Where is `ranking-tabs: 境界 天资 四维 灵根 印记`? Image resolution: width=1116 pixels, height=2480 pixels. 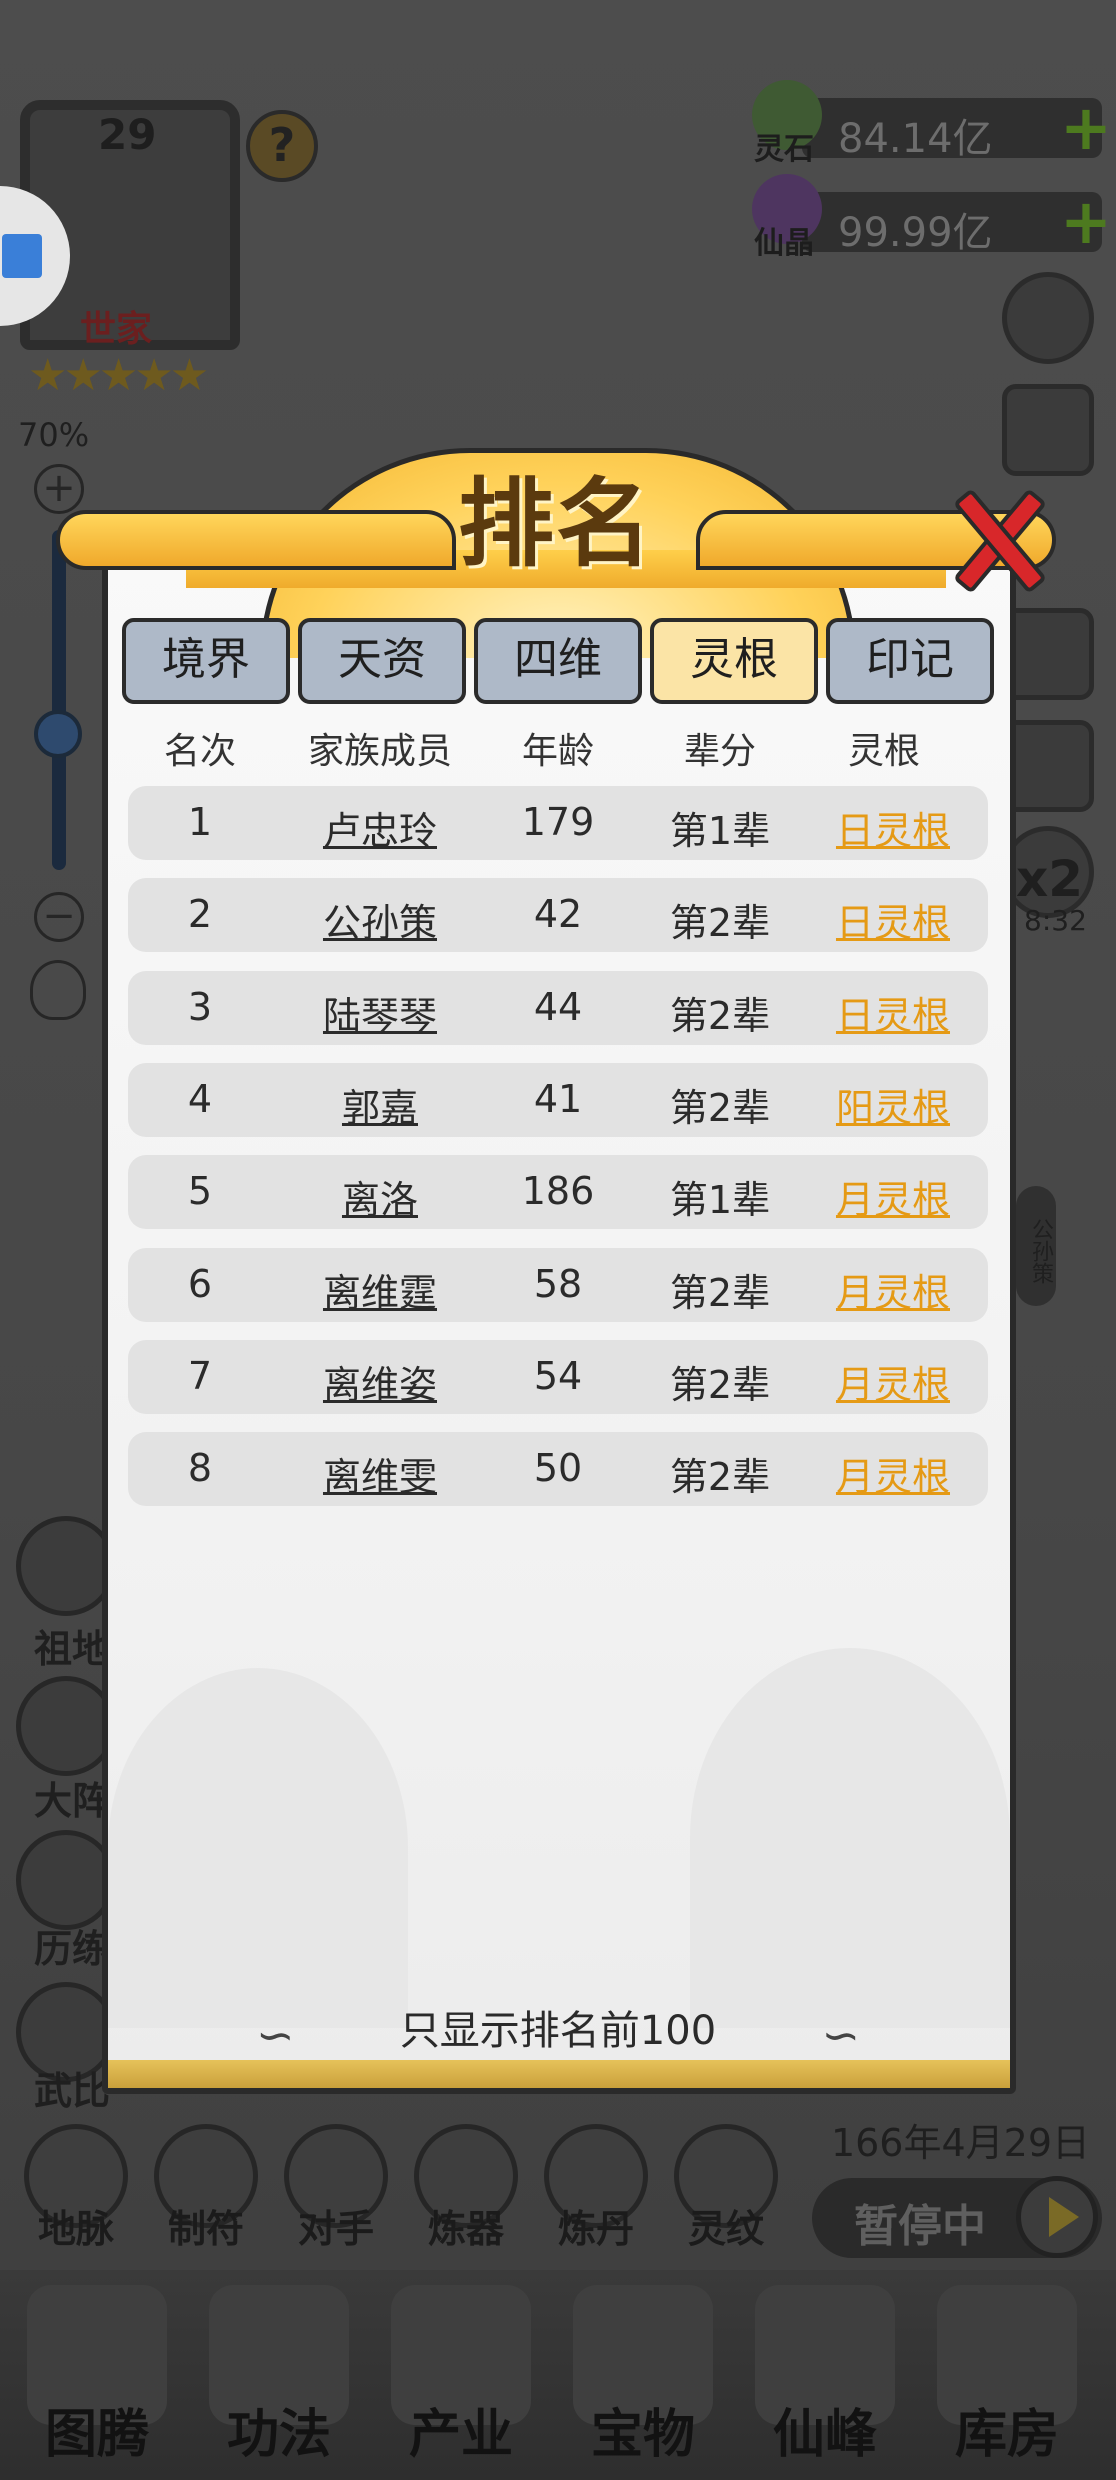 ranking-tabs: 境界 天资 四维 灵根 印记 is located at coordinates (560, 661).